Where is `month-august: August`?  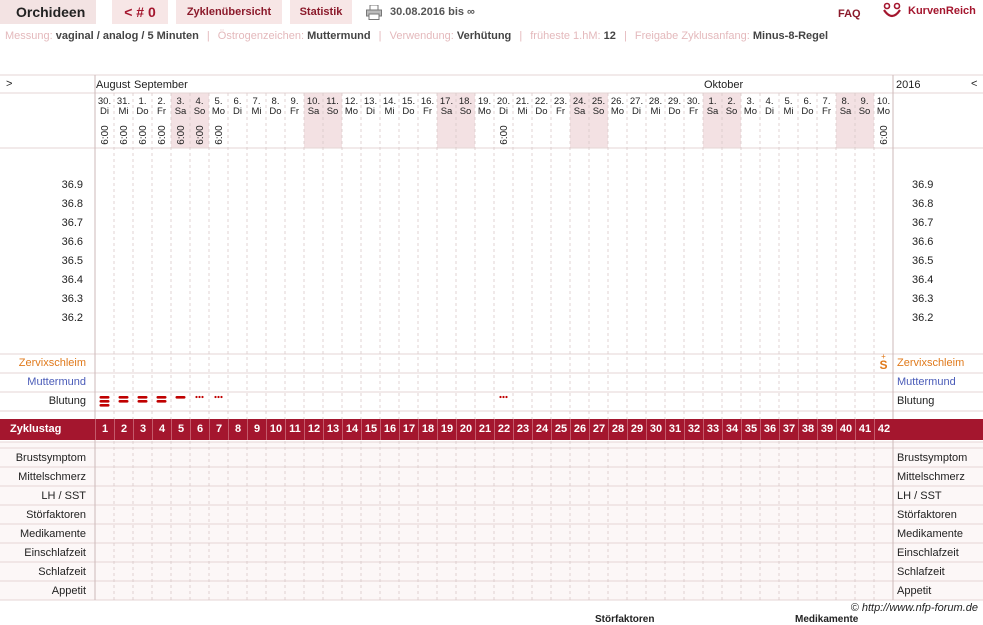 month-august: August is located at coordinates (113, 85).